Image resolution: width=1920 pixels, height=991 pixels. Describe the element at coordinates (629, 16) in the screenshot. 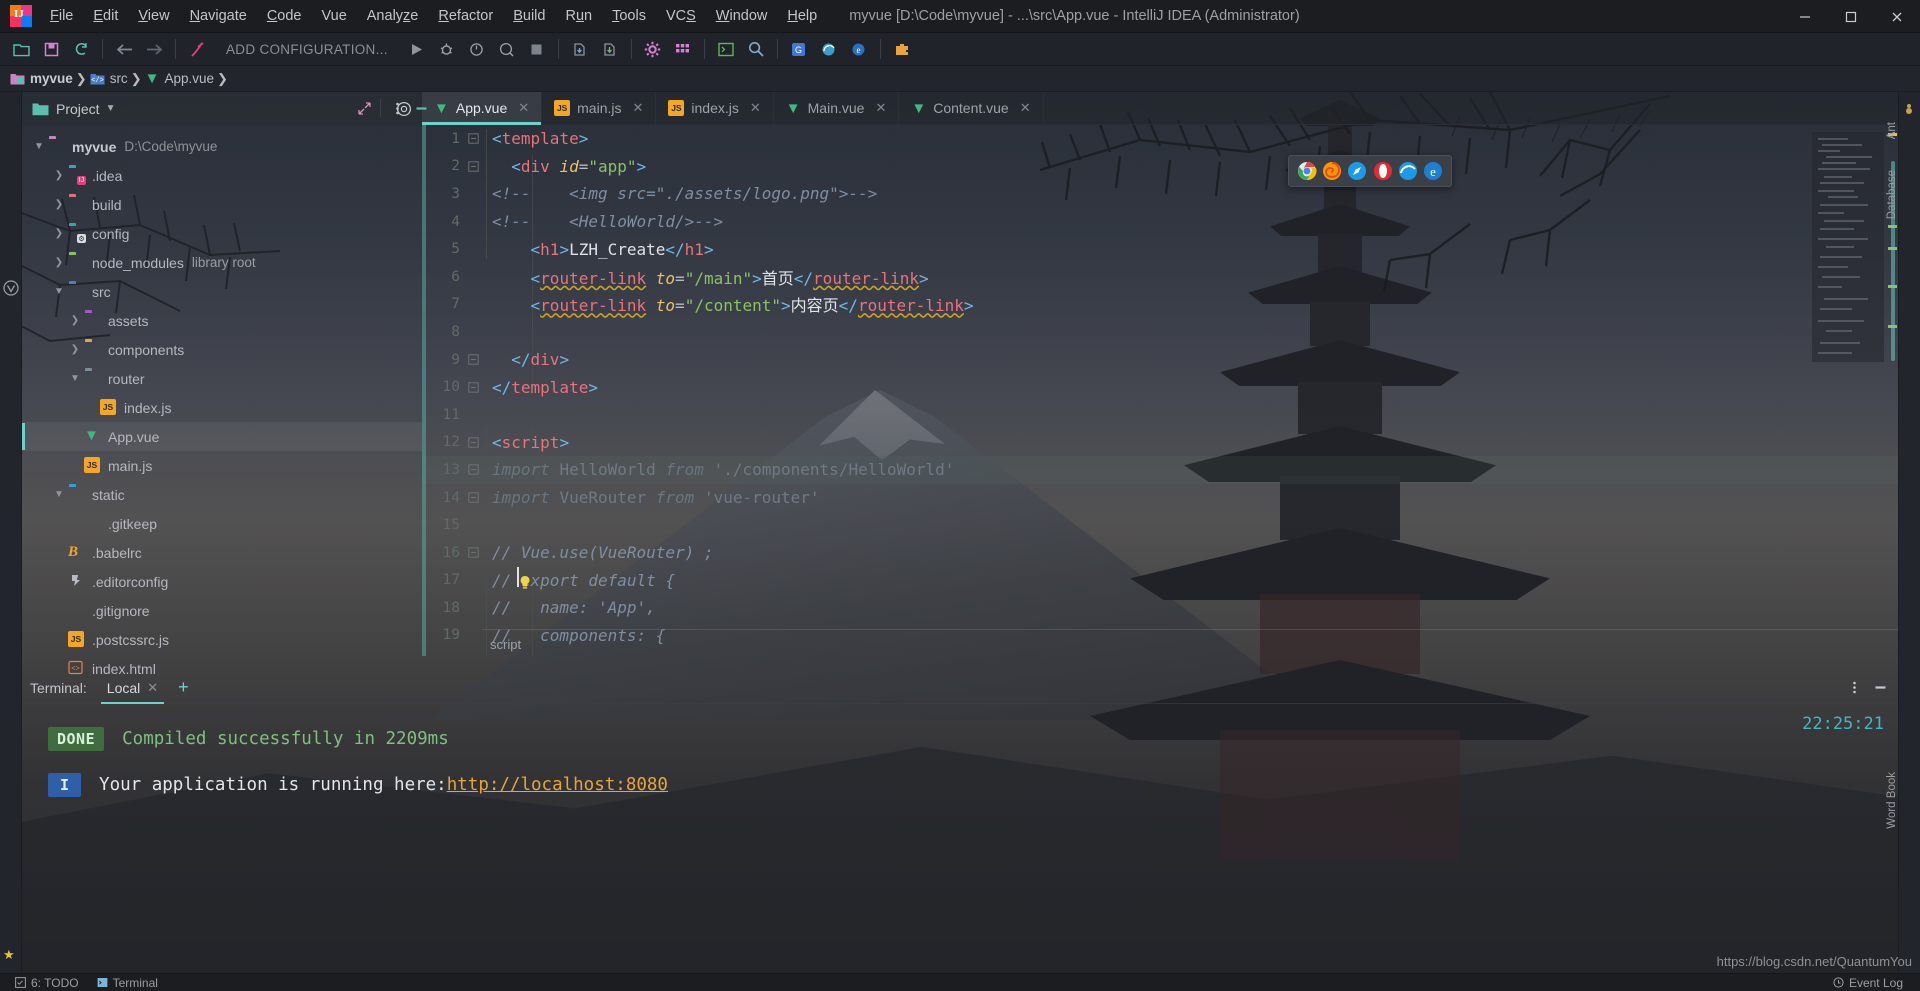

I see `menu-item-tools: Tools` at that location.